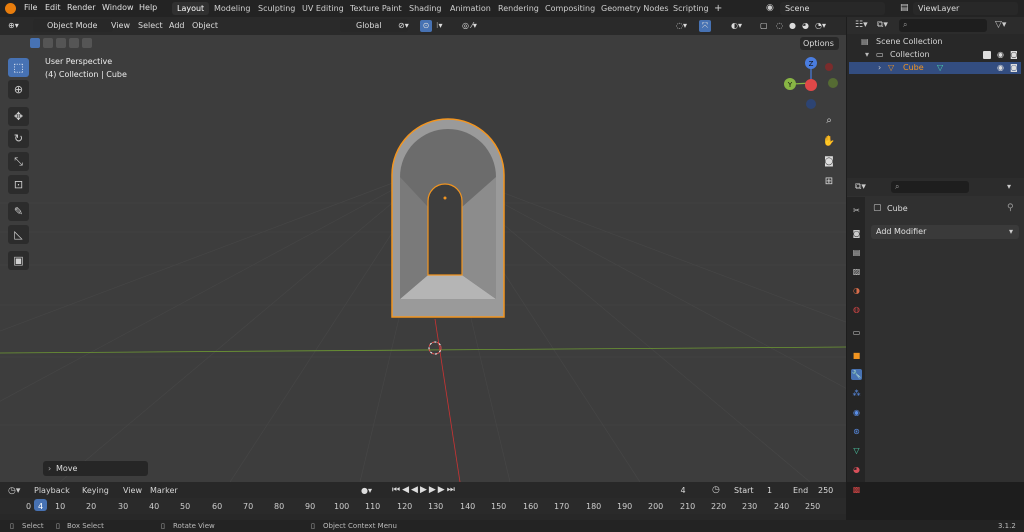 Image resolution: width=1024 pixels, height=532 pixels. Describe the element at coordinates (856, 252) in the screenshot. I see `output-tab-icon: ▤` at that location.